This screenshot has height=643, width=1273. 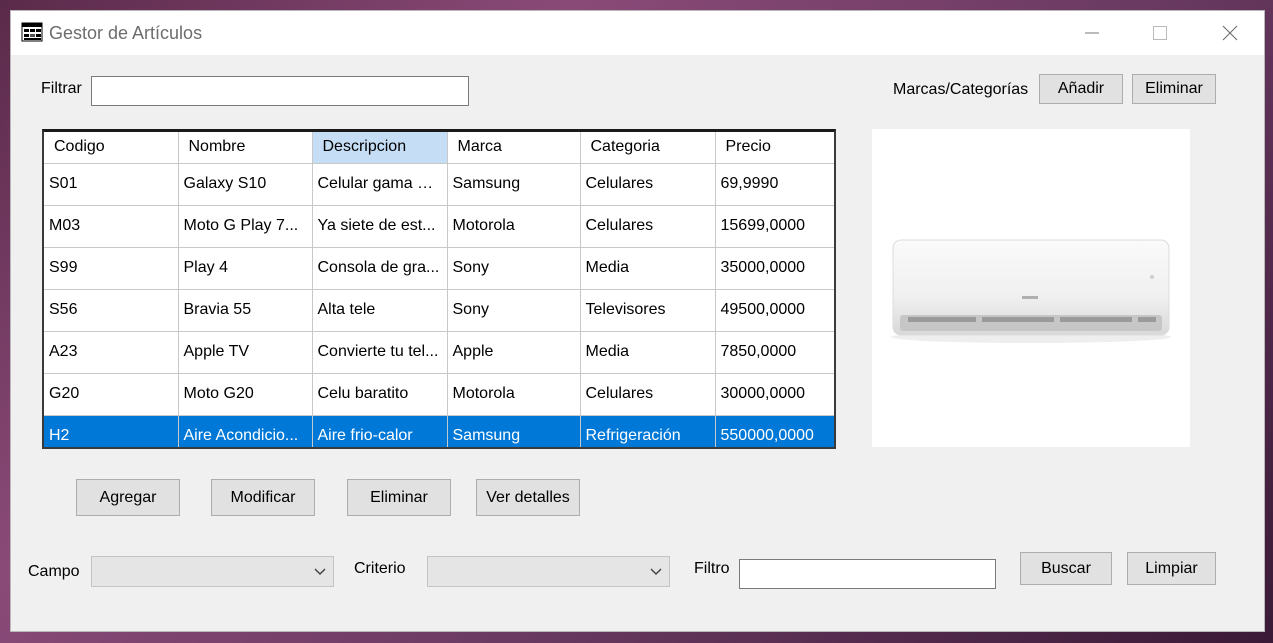 I want to click on delete-article-button: Eliminar, so click(x=399, y=497).